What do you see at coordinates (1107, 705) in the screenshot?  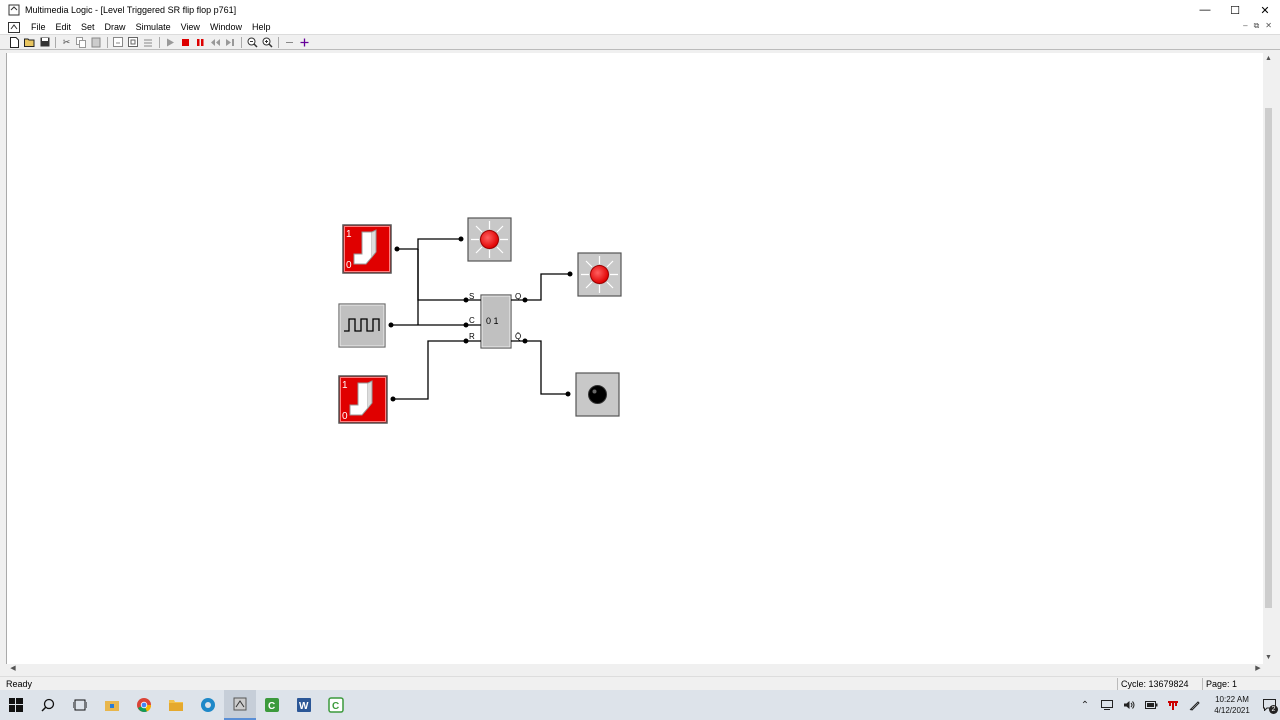 I see `network-icon` at bounding box center [1107, 705].